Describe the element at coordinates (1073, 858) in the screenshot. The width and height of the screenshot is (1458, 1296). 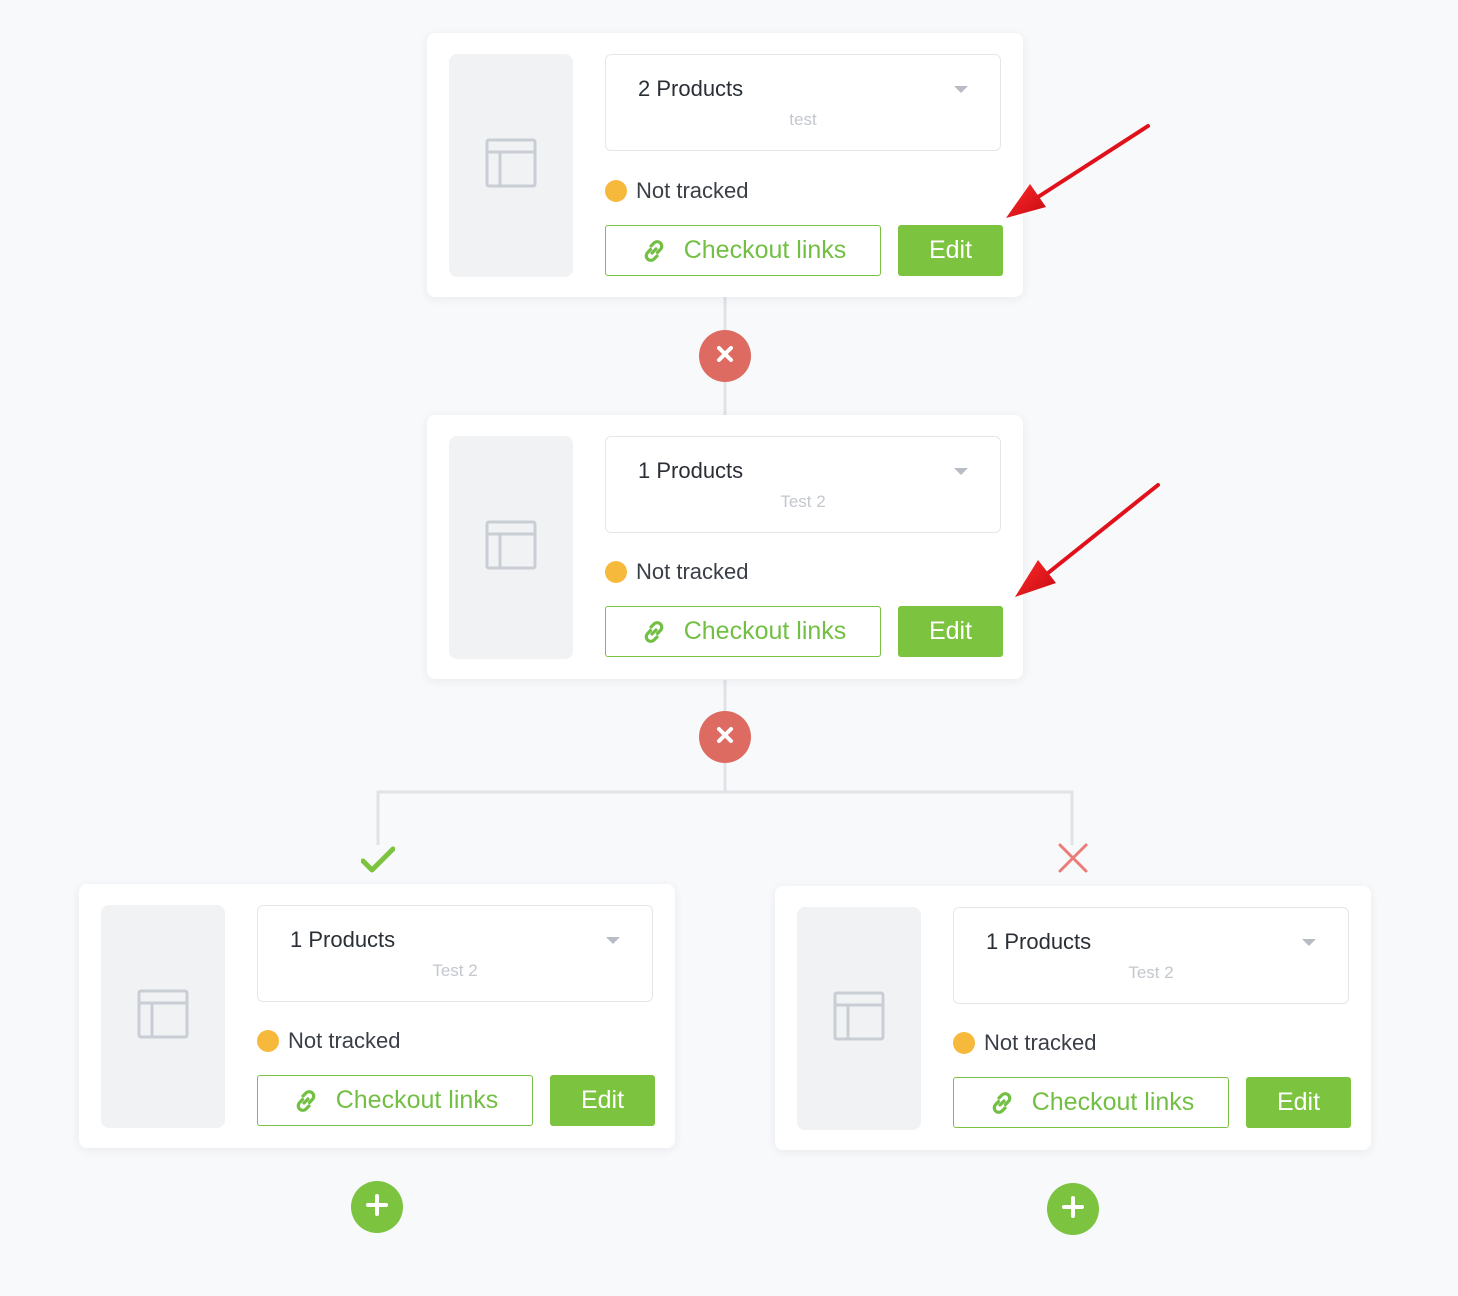
I see `no-branch-cross-icon` at that location.